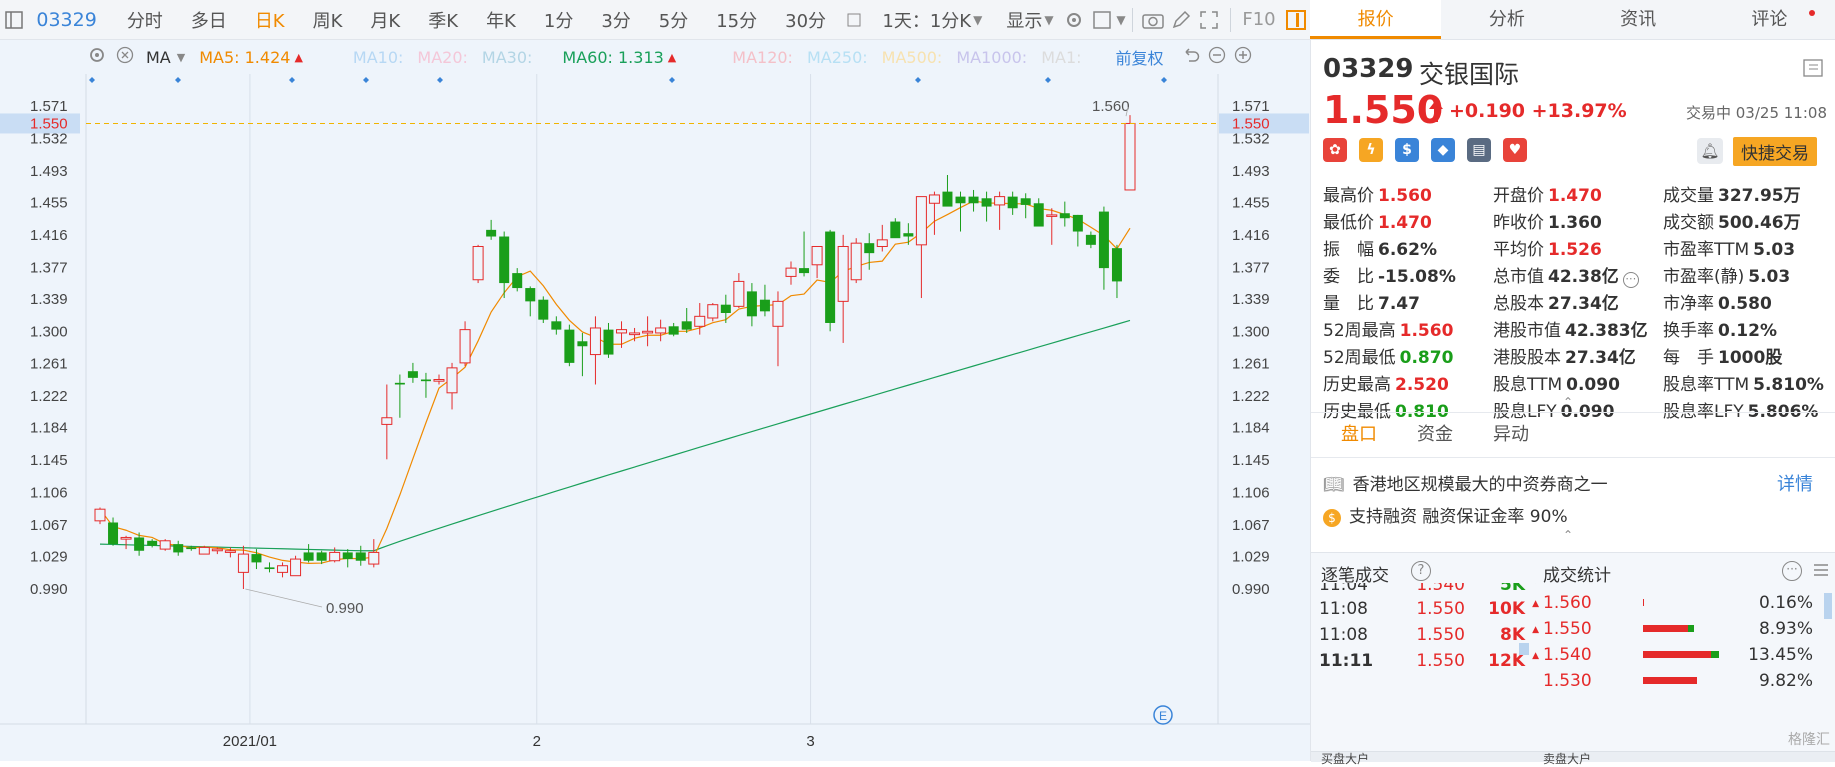  I want to click on tab-analysis: 分析, so click(1506, 19).